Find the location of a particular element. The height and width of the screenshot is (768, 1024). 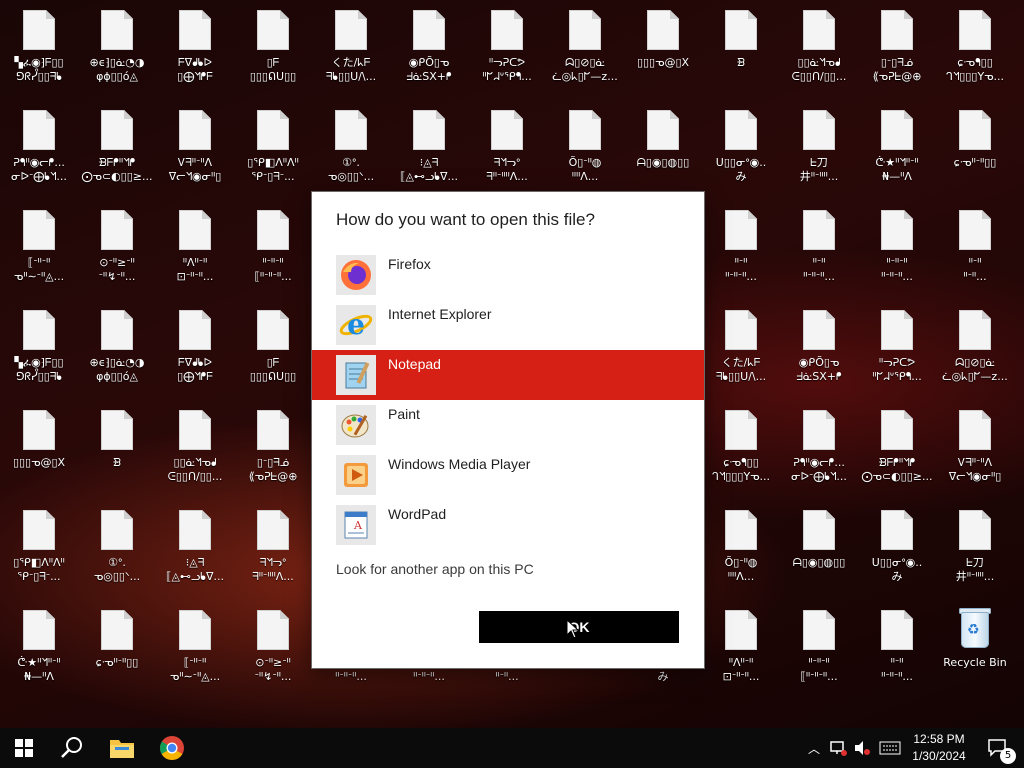

show-hidden-icons-button: ︿ is located at coordinates (814, 748).